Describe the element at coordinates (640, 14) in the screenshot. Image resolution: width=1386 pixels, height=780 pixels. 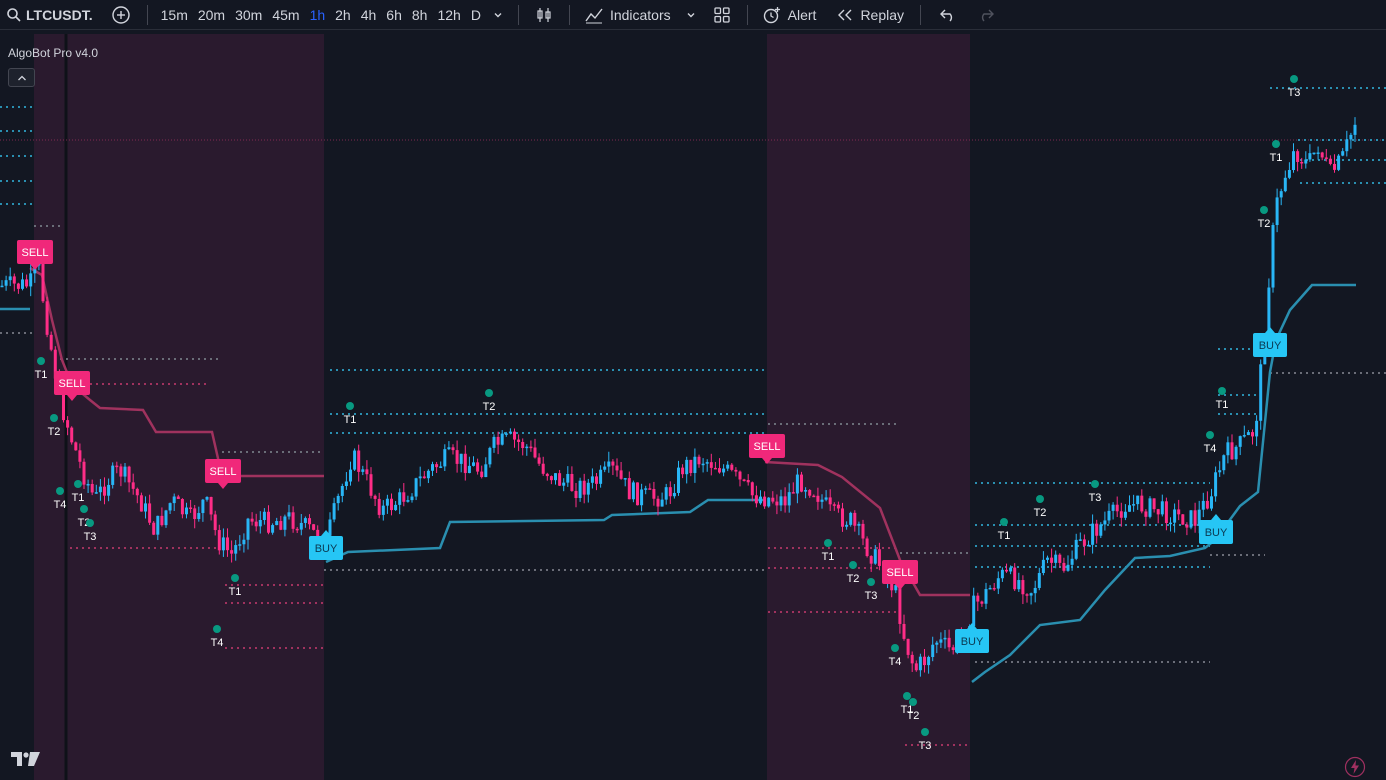
I see `indicators-label: Indicators` at that location.